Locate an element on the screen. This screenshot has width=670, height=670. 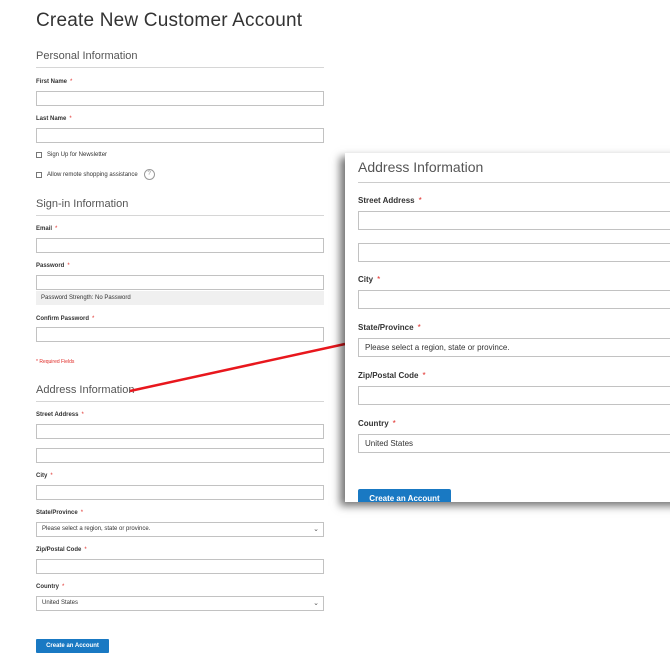
zoom-create-account-button: Create an Account is located at coordinates (404, 495).